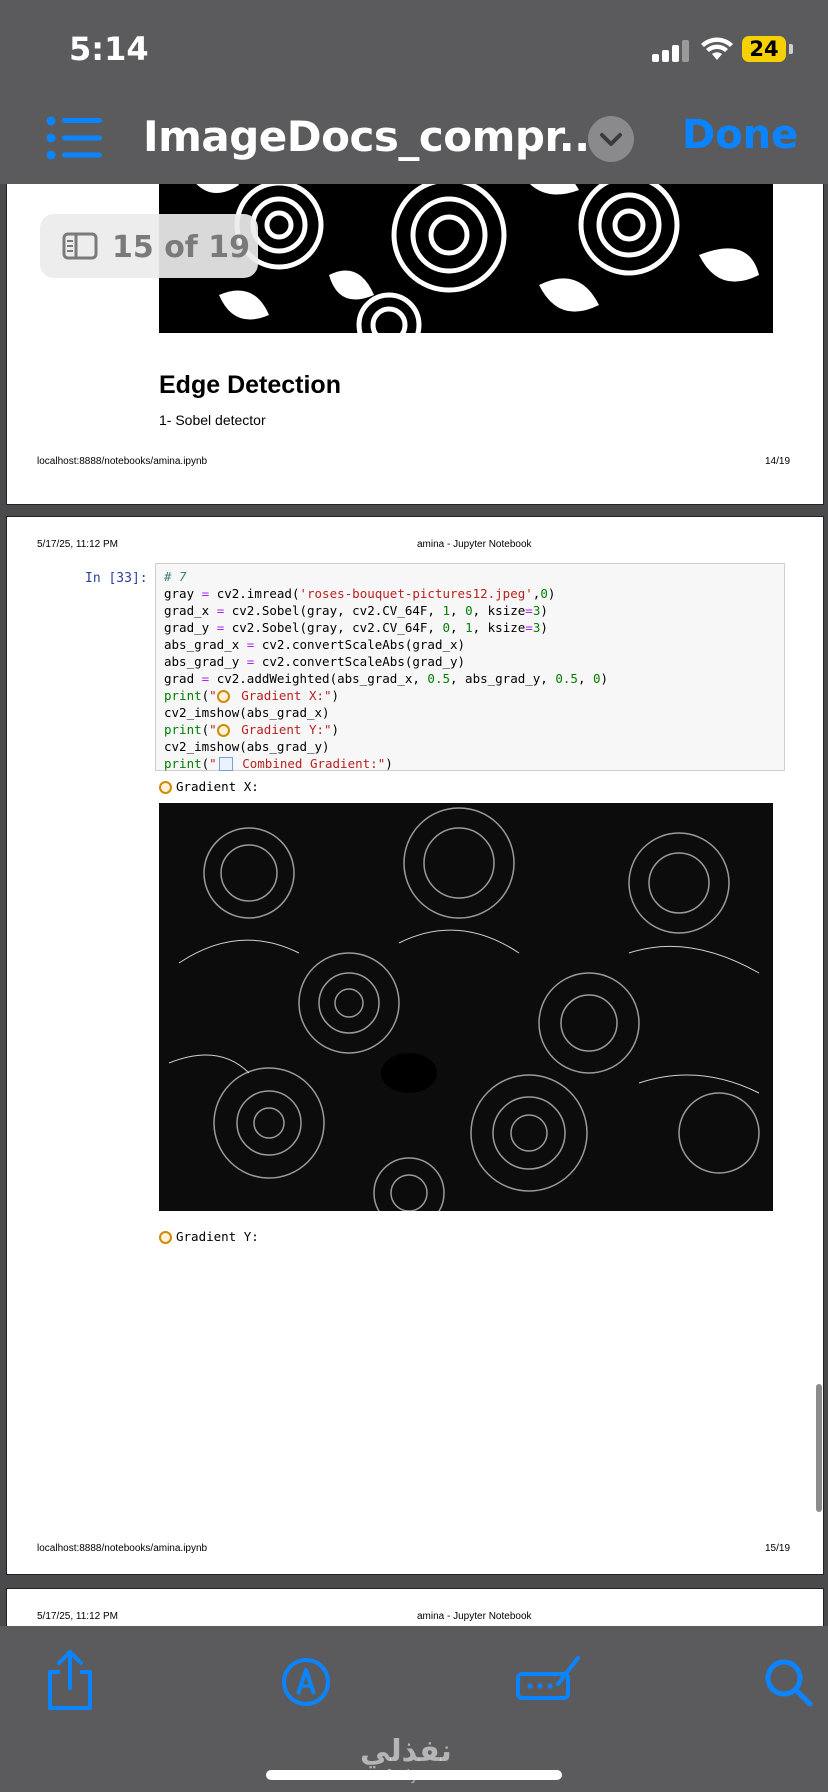 This screenshot has height=1792, width=828. I want to click on bar-chart-icon, so click(225, 764).